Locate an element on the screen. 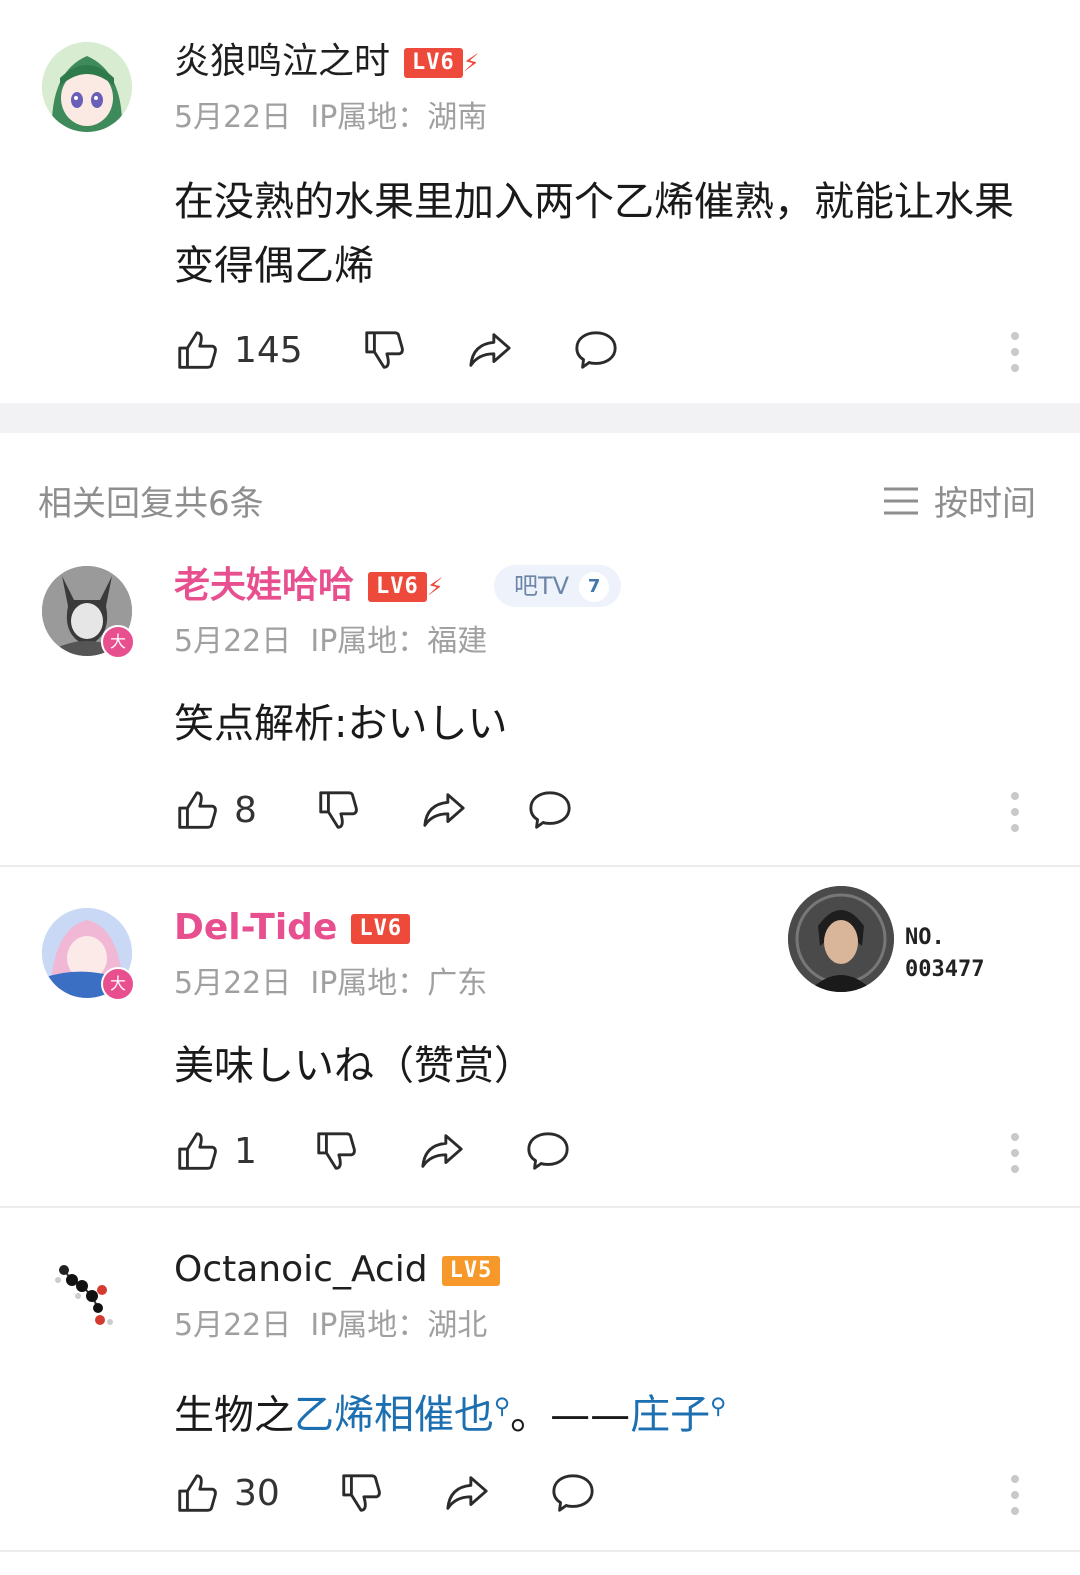 This screenshot has height=1575, width=1080. comment-meta: 5月22日 IP属地：湖北 is located at coordinates (330, 1326).